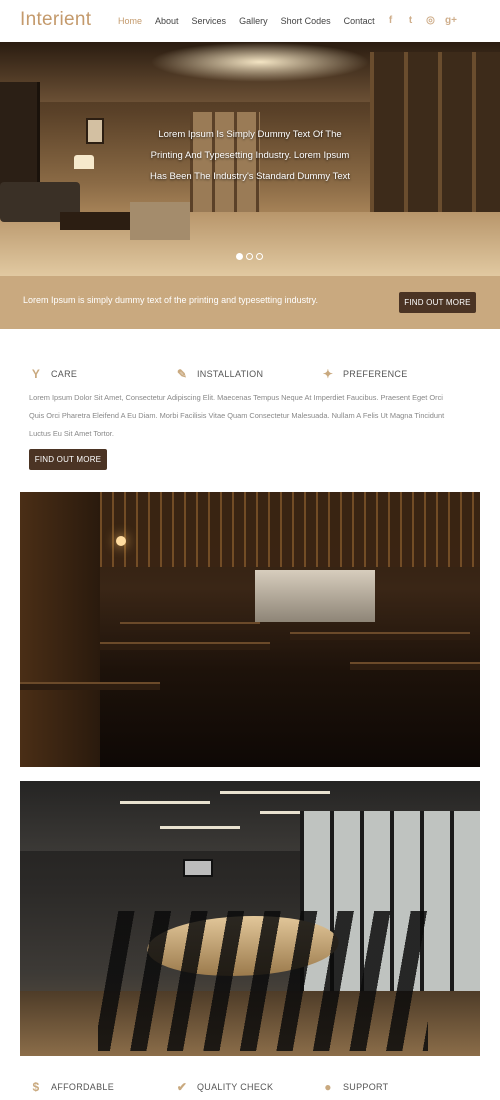 This screenshot has height=1100, width=500. I want to click on nav-contact: Contact, so click(359, 21).